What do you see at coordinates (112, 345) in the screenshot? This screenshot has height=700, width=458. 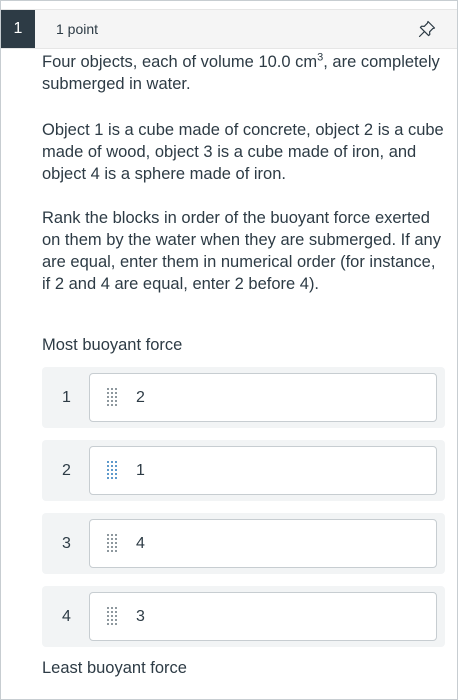 I see `most-buoyant-label: Most buoyant force` at bounding box center [112, 345].